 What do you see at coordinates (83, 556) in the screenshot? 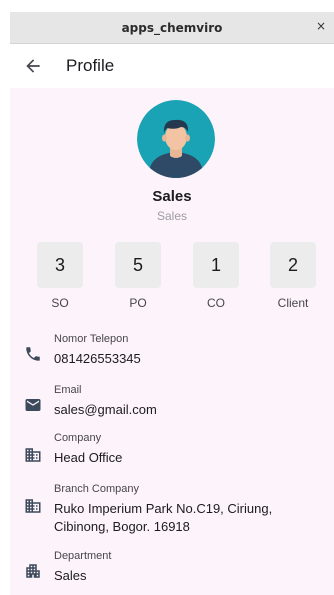
I see `info-label: Department` at bounding box center [83, 556].